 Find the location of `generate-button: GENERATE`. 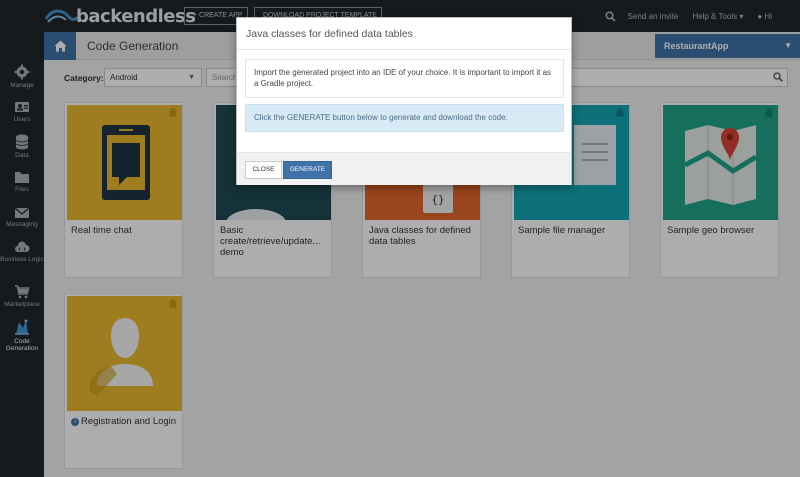

generate-button: GENERATE is located at coordinates (307, 170).